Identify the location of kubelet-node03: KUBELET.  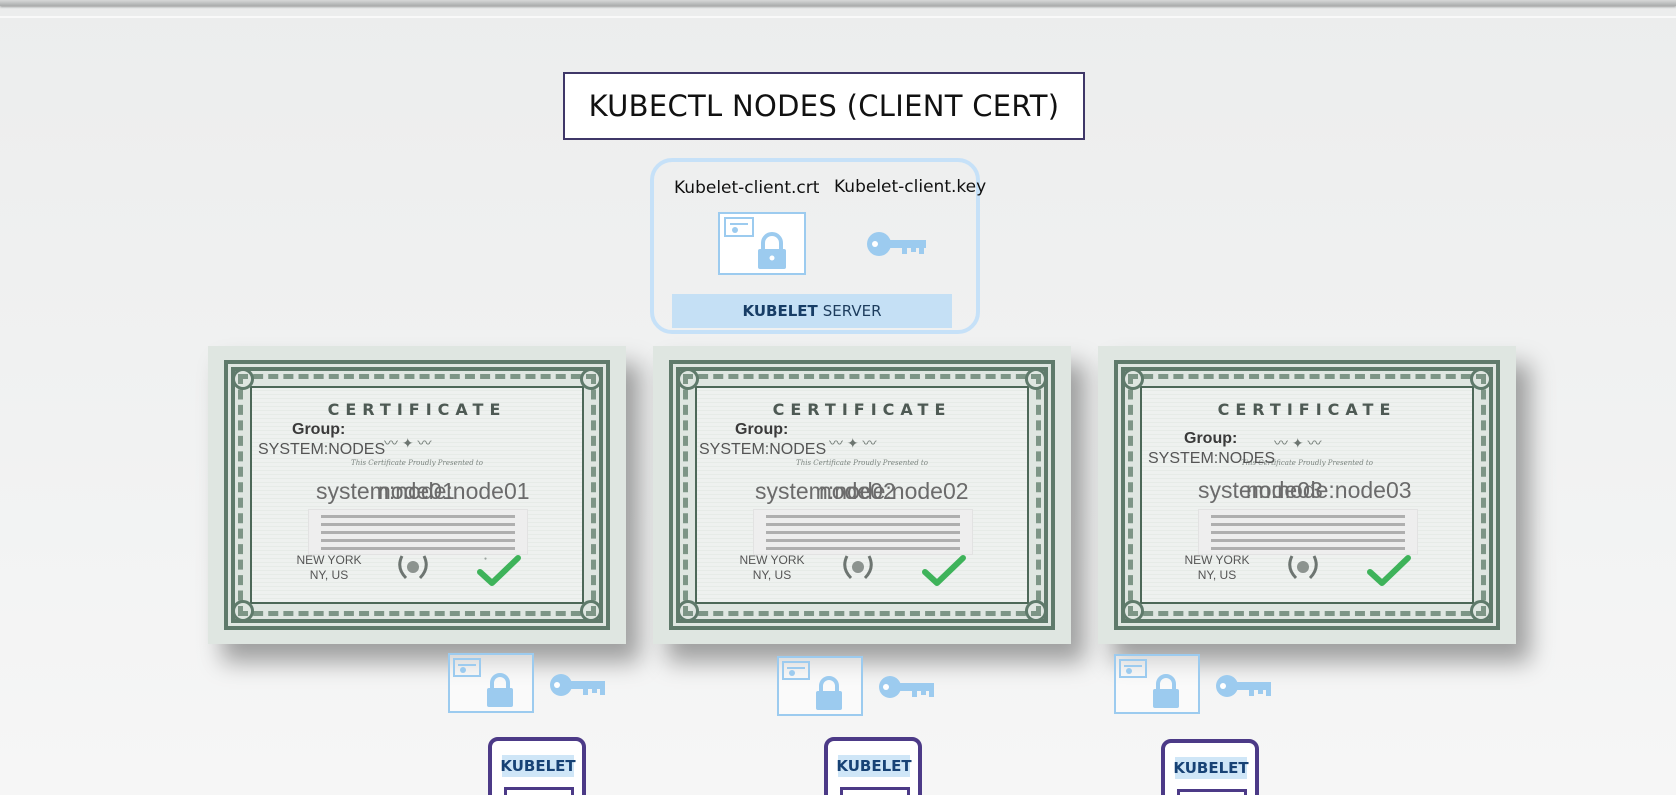
(1210, 767).